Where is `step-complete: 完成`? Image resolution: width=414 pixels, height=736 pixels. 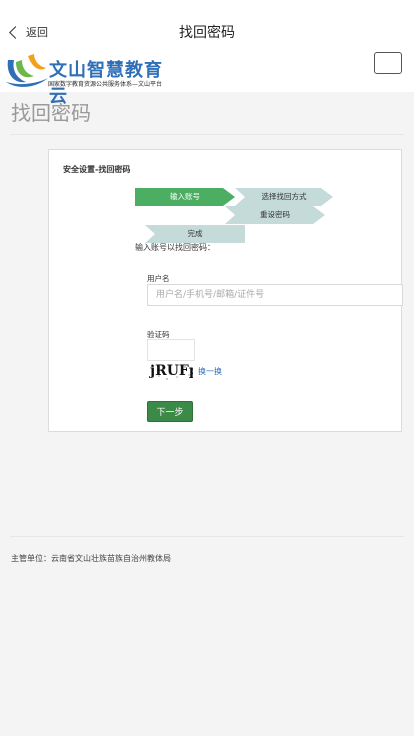 step-complete: 完成 is located at coordinates (195, 234).